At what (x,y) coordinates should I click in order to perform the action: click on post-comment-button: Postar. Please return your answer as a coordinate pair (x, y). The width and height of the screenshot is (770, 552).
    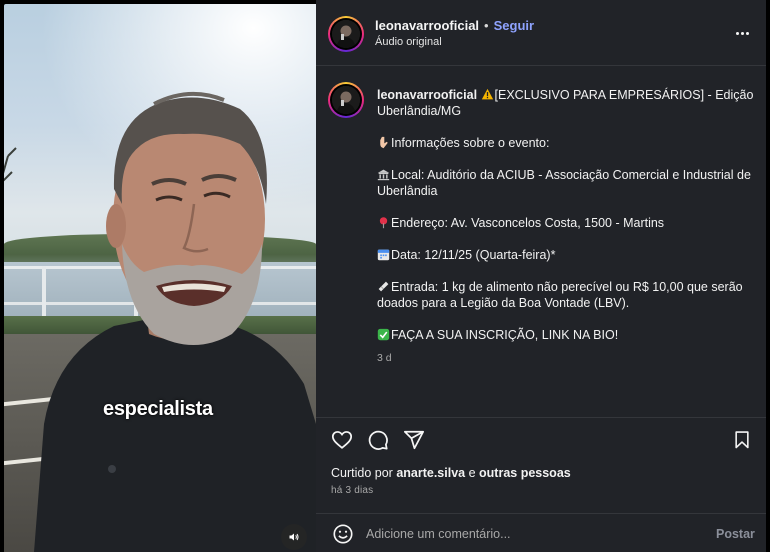
    Looking at the image, I should click on (735, 534).